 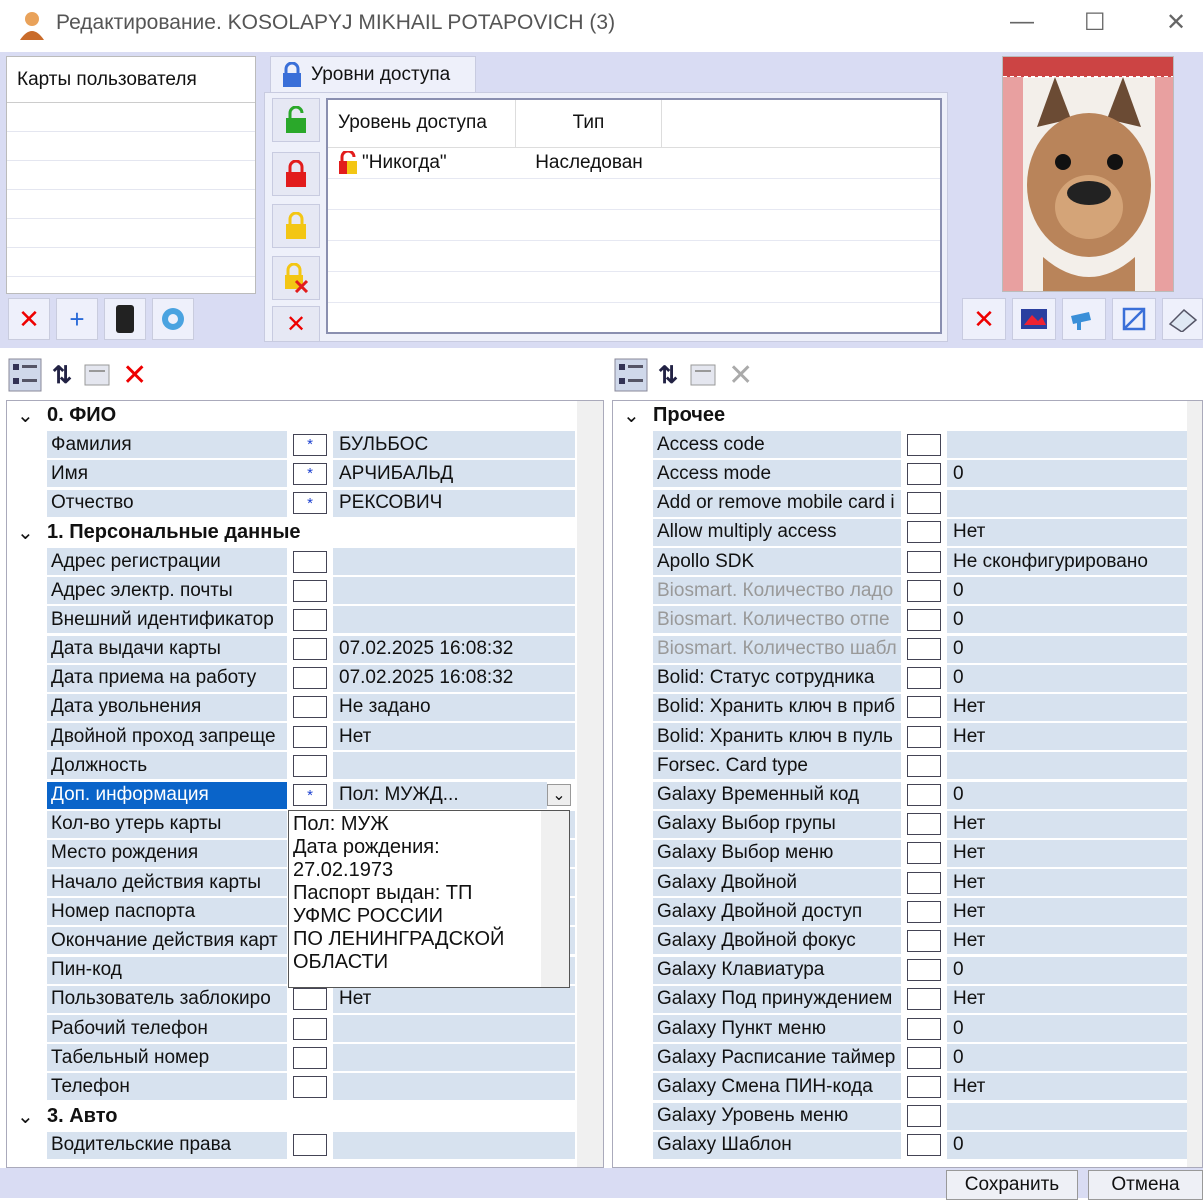 I want to click on remove-lock-button, so click(x=296, y=278).